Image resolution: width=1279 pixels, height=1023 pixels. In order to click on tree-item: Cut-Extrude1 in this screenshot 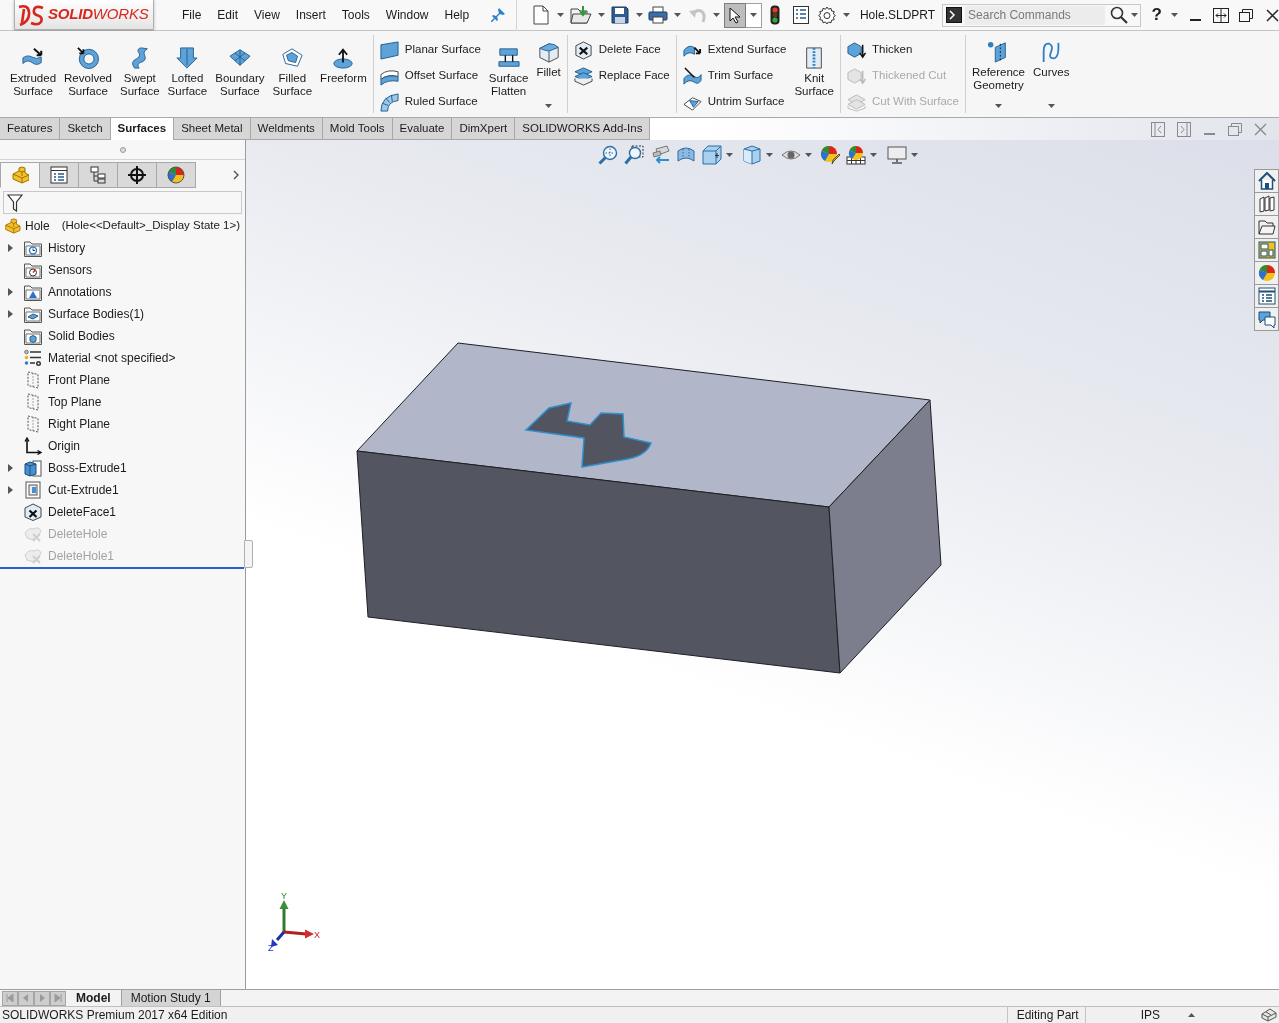, I will do `click(83, 490)`.